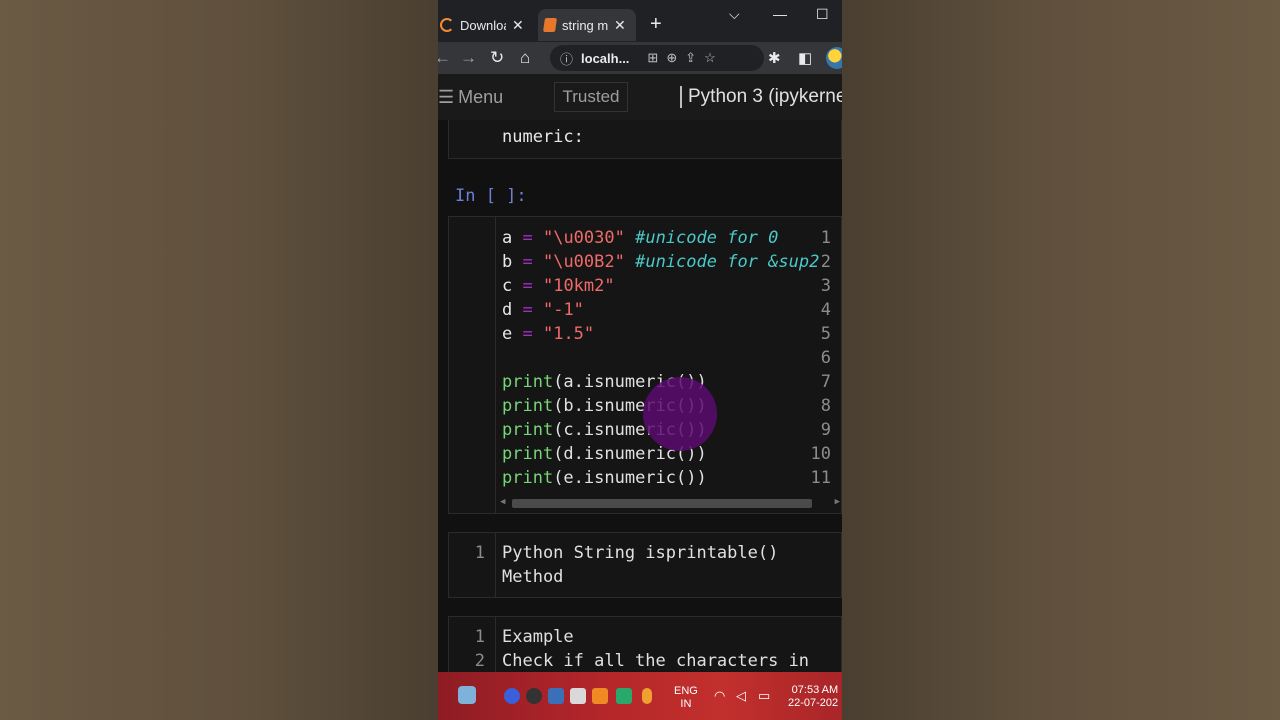 The height and width of the screenshot is (720, 1280). I want to click on markdown-line: Example, so click(538, 637).